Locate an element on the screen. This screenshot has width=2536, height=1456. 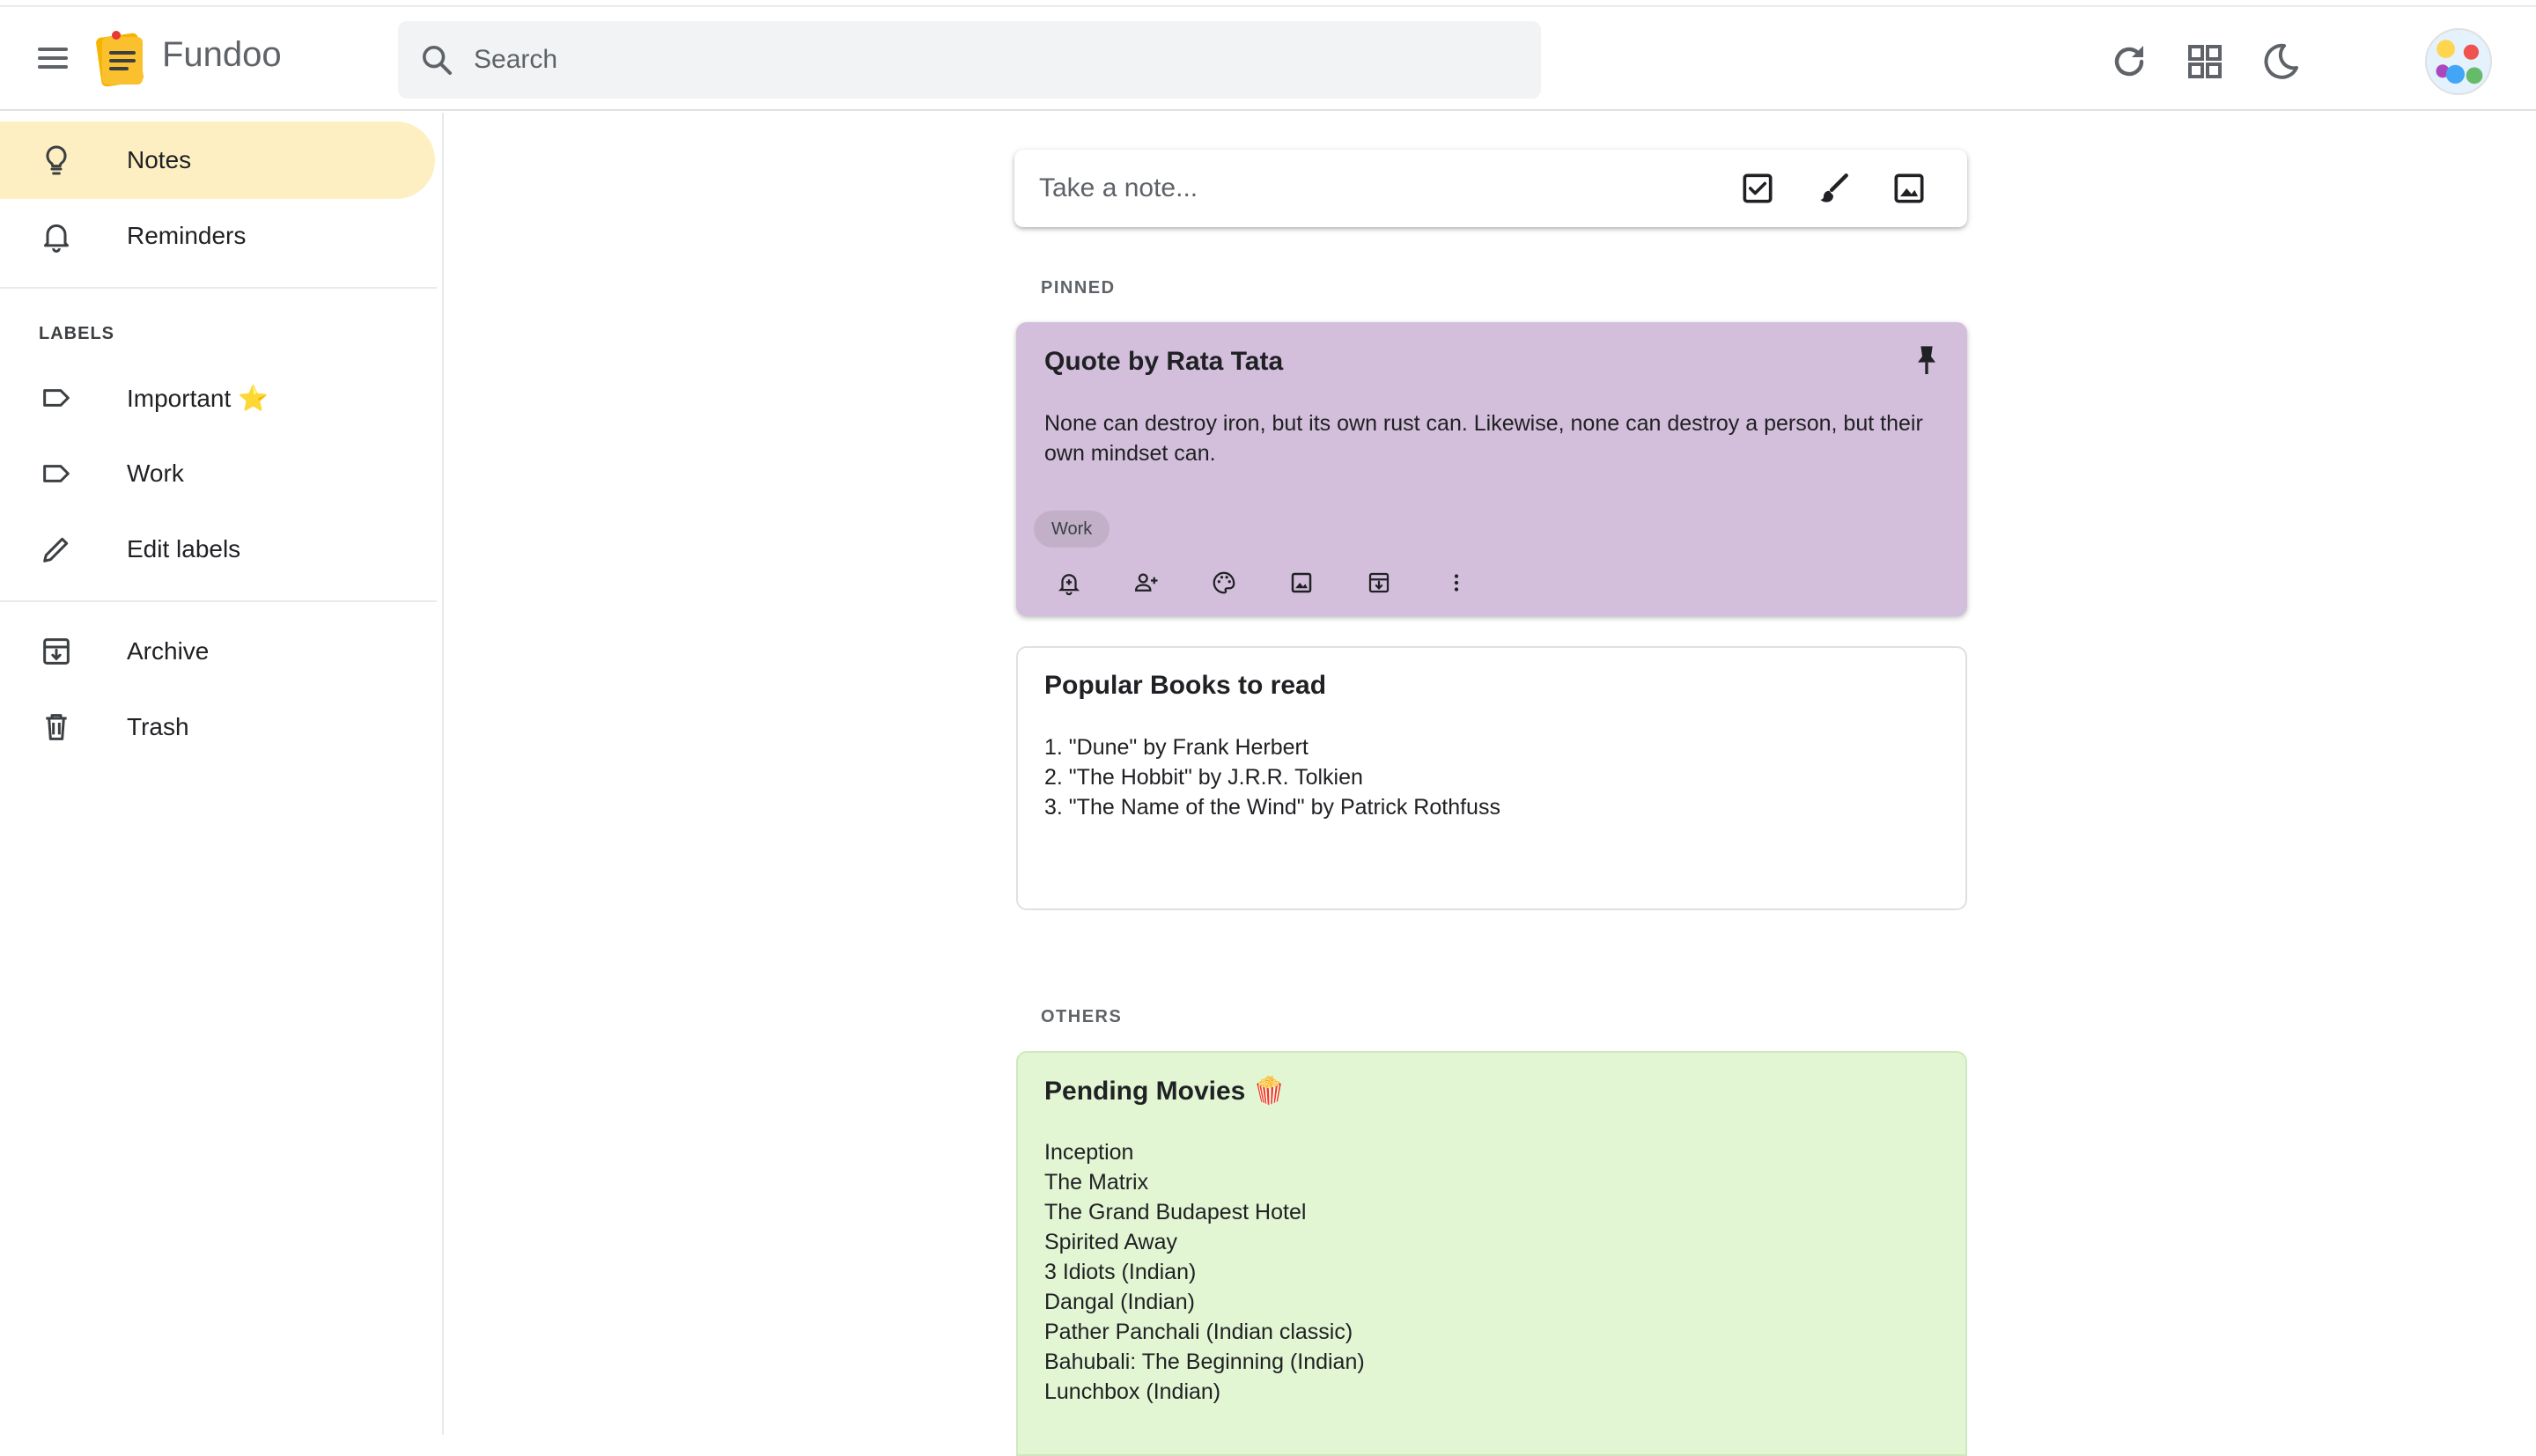
sidebar-item-archive: Archive is located at coordinates (217, 651).